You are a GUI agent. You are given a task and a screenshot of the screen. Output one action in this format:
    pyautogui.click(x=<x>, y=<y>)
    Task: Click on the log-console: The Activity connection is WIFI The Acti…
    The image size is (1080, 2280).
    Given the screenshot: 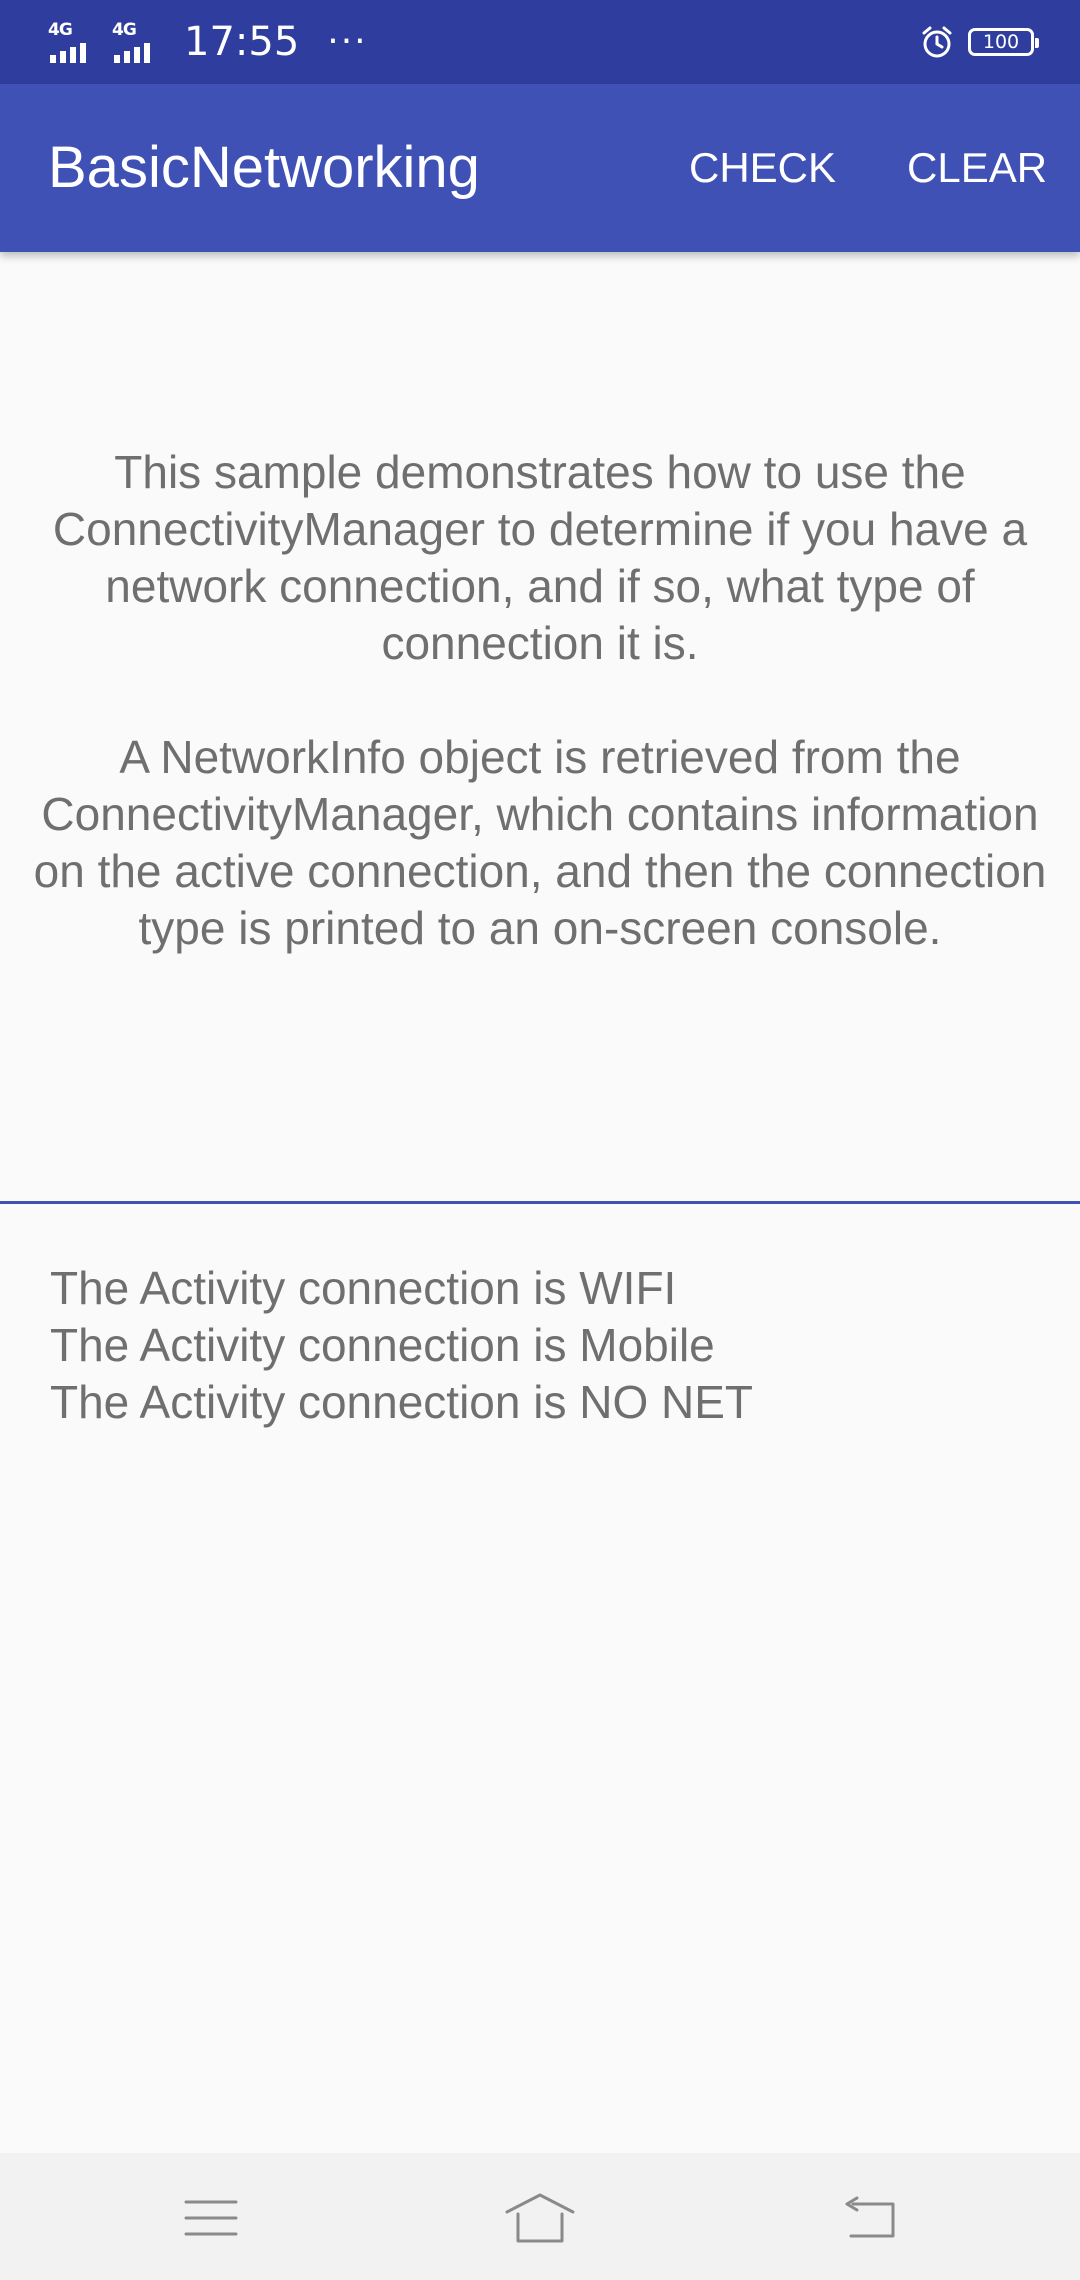 What is the action you would take?
    pyautogui.click(x=550, y=1345)
    